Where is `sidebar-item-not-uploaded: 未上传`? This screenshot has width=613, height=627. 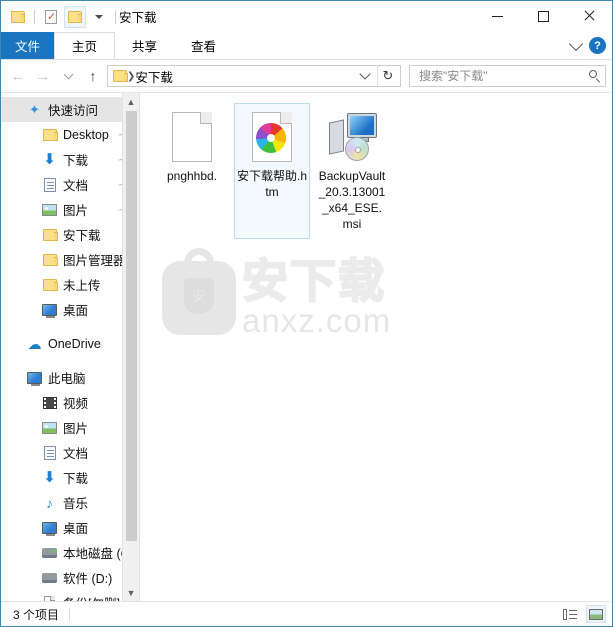
sidebar-item-not-uploaded: 未上传 is located at coordinates (70, 284).